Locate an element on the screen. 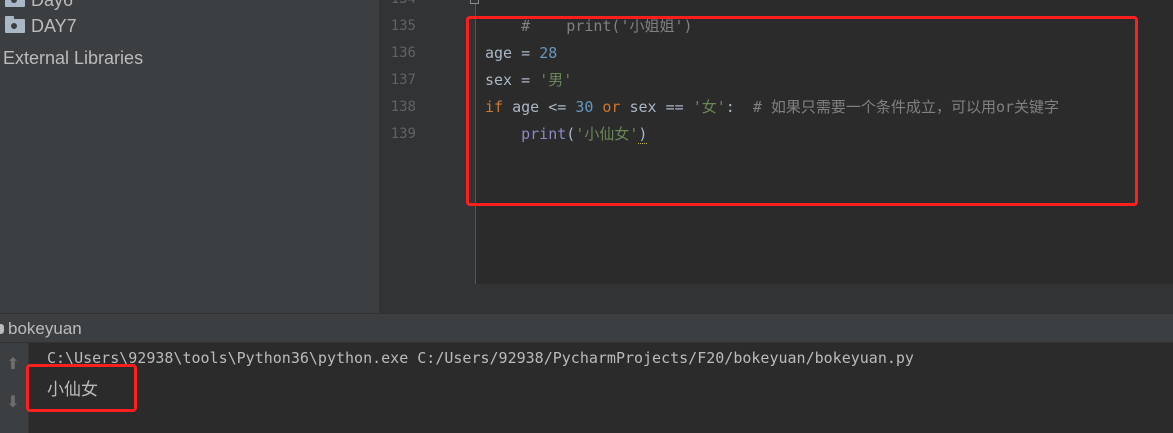  line-number: 139 is located at coordinates (403, 134).